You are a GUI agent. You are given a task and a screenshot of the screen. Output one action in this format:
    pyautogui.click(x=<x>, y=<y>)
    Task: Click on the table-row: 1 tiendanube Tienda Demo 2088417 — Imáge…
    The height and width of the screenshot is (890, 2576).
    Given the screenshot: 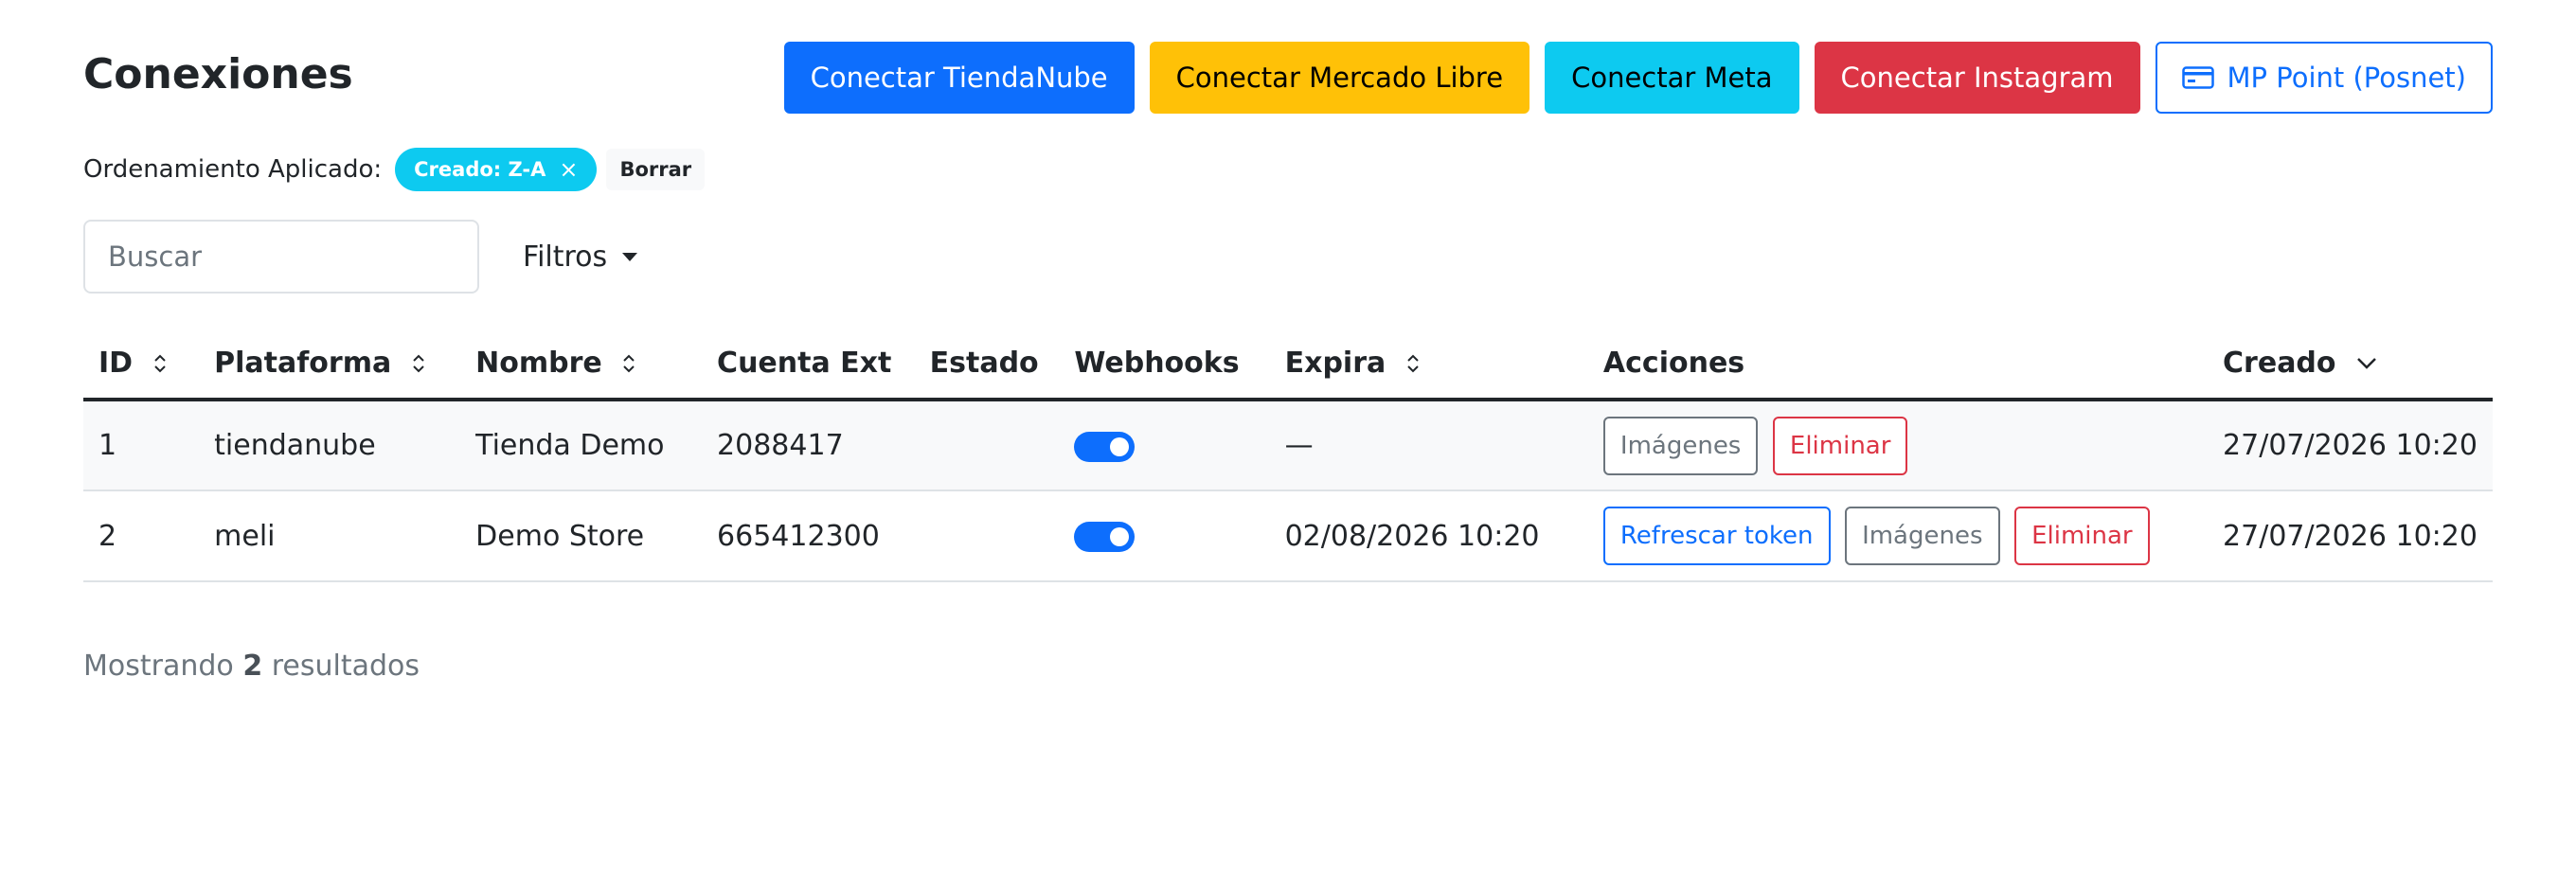 What is the action you would take?
    pyautogui.click(x=1288, y=445)
    